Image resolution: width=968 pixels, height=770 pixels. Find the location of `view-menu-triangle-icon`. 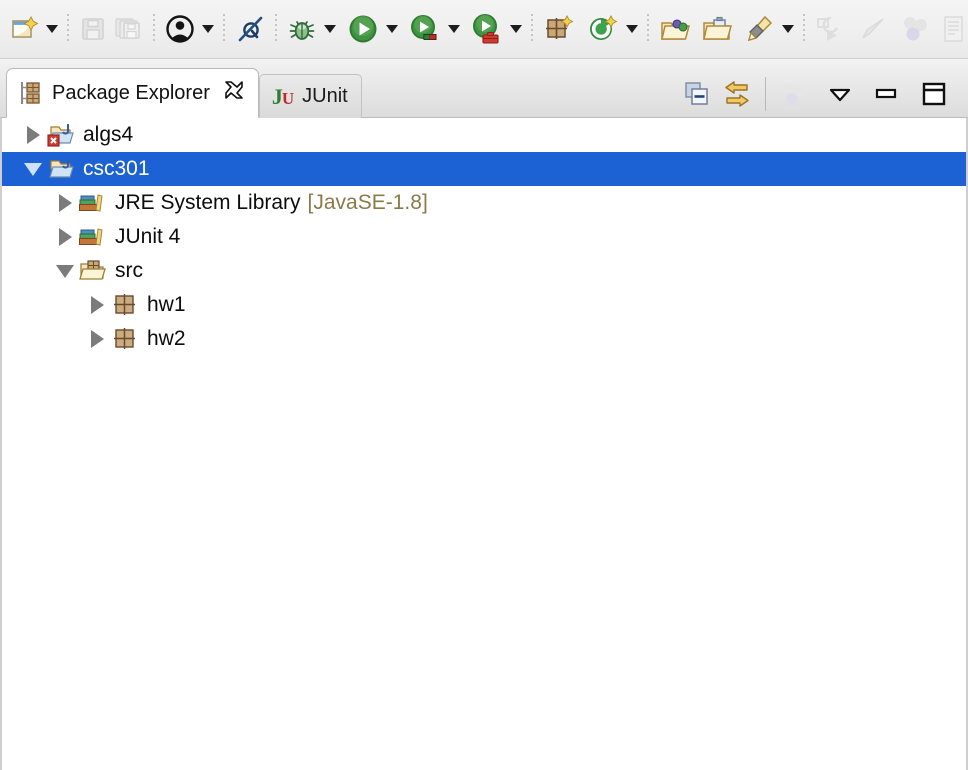

view-menu-triangle-icon is located at coordinates (840, 95).